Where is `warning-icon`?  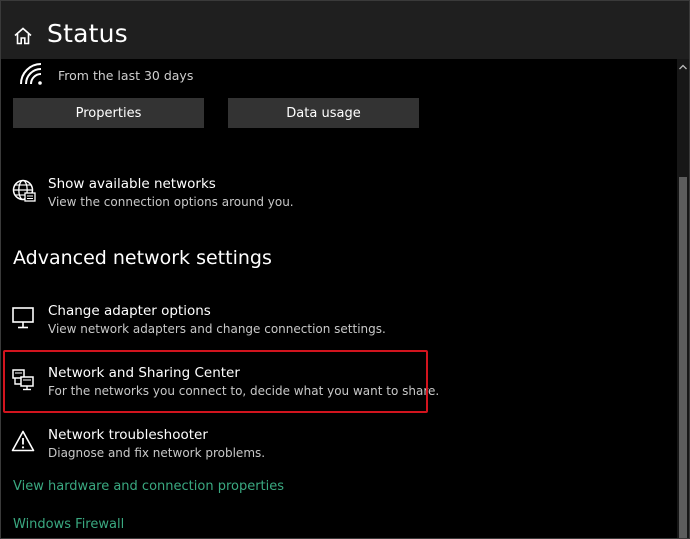
warning-icon is located at coordinates (23, 441).